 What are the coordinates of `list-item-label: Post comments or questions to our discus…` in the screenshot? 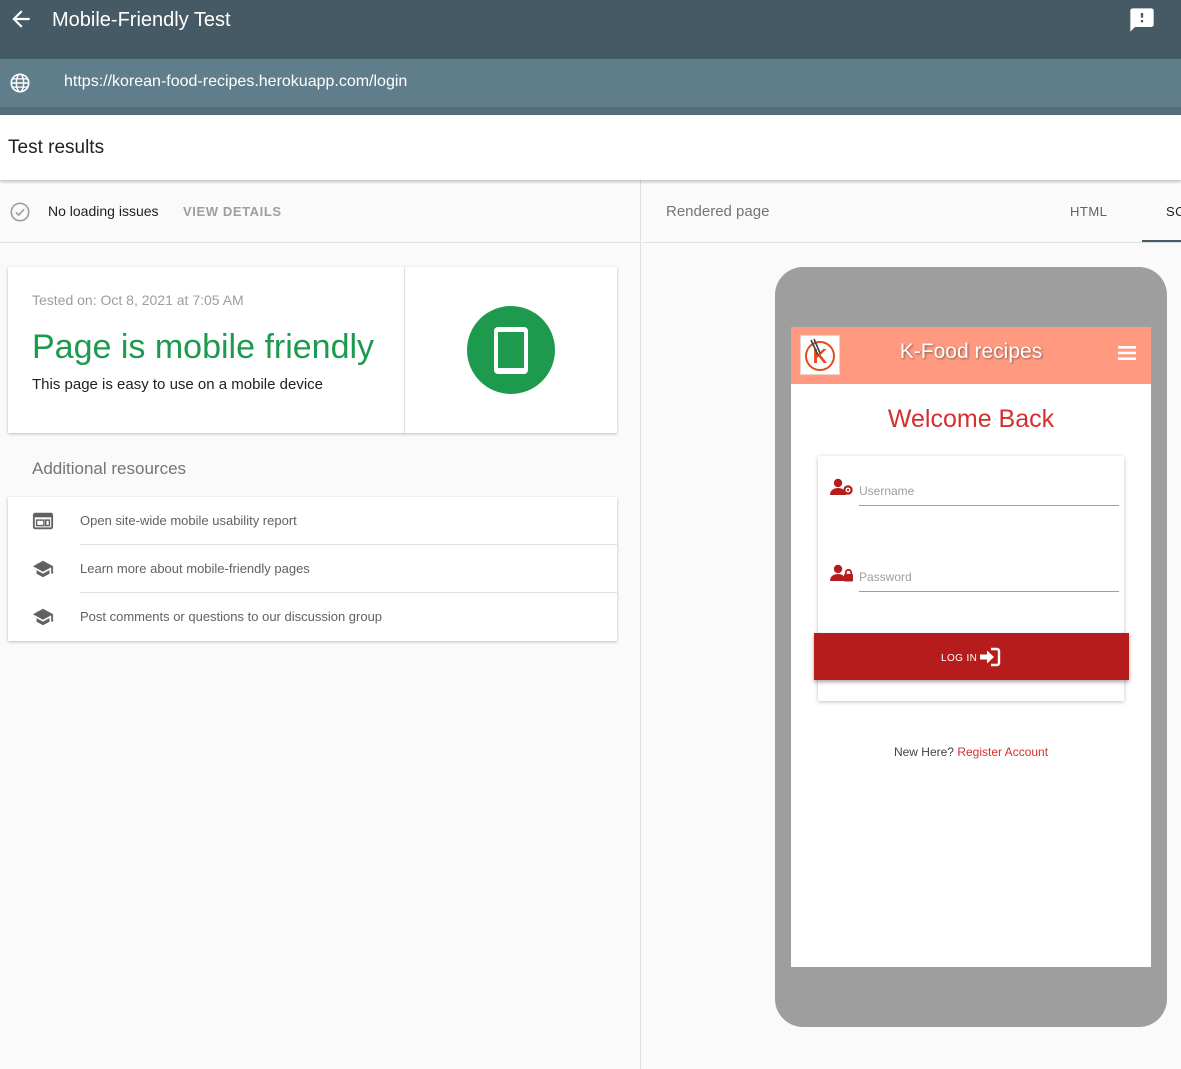 It's located at (231, 616).